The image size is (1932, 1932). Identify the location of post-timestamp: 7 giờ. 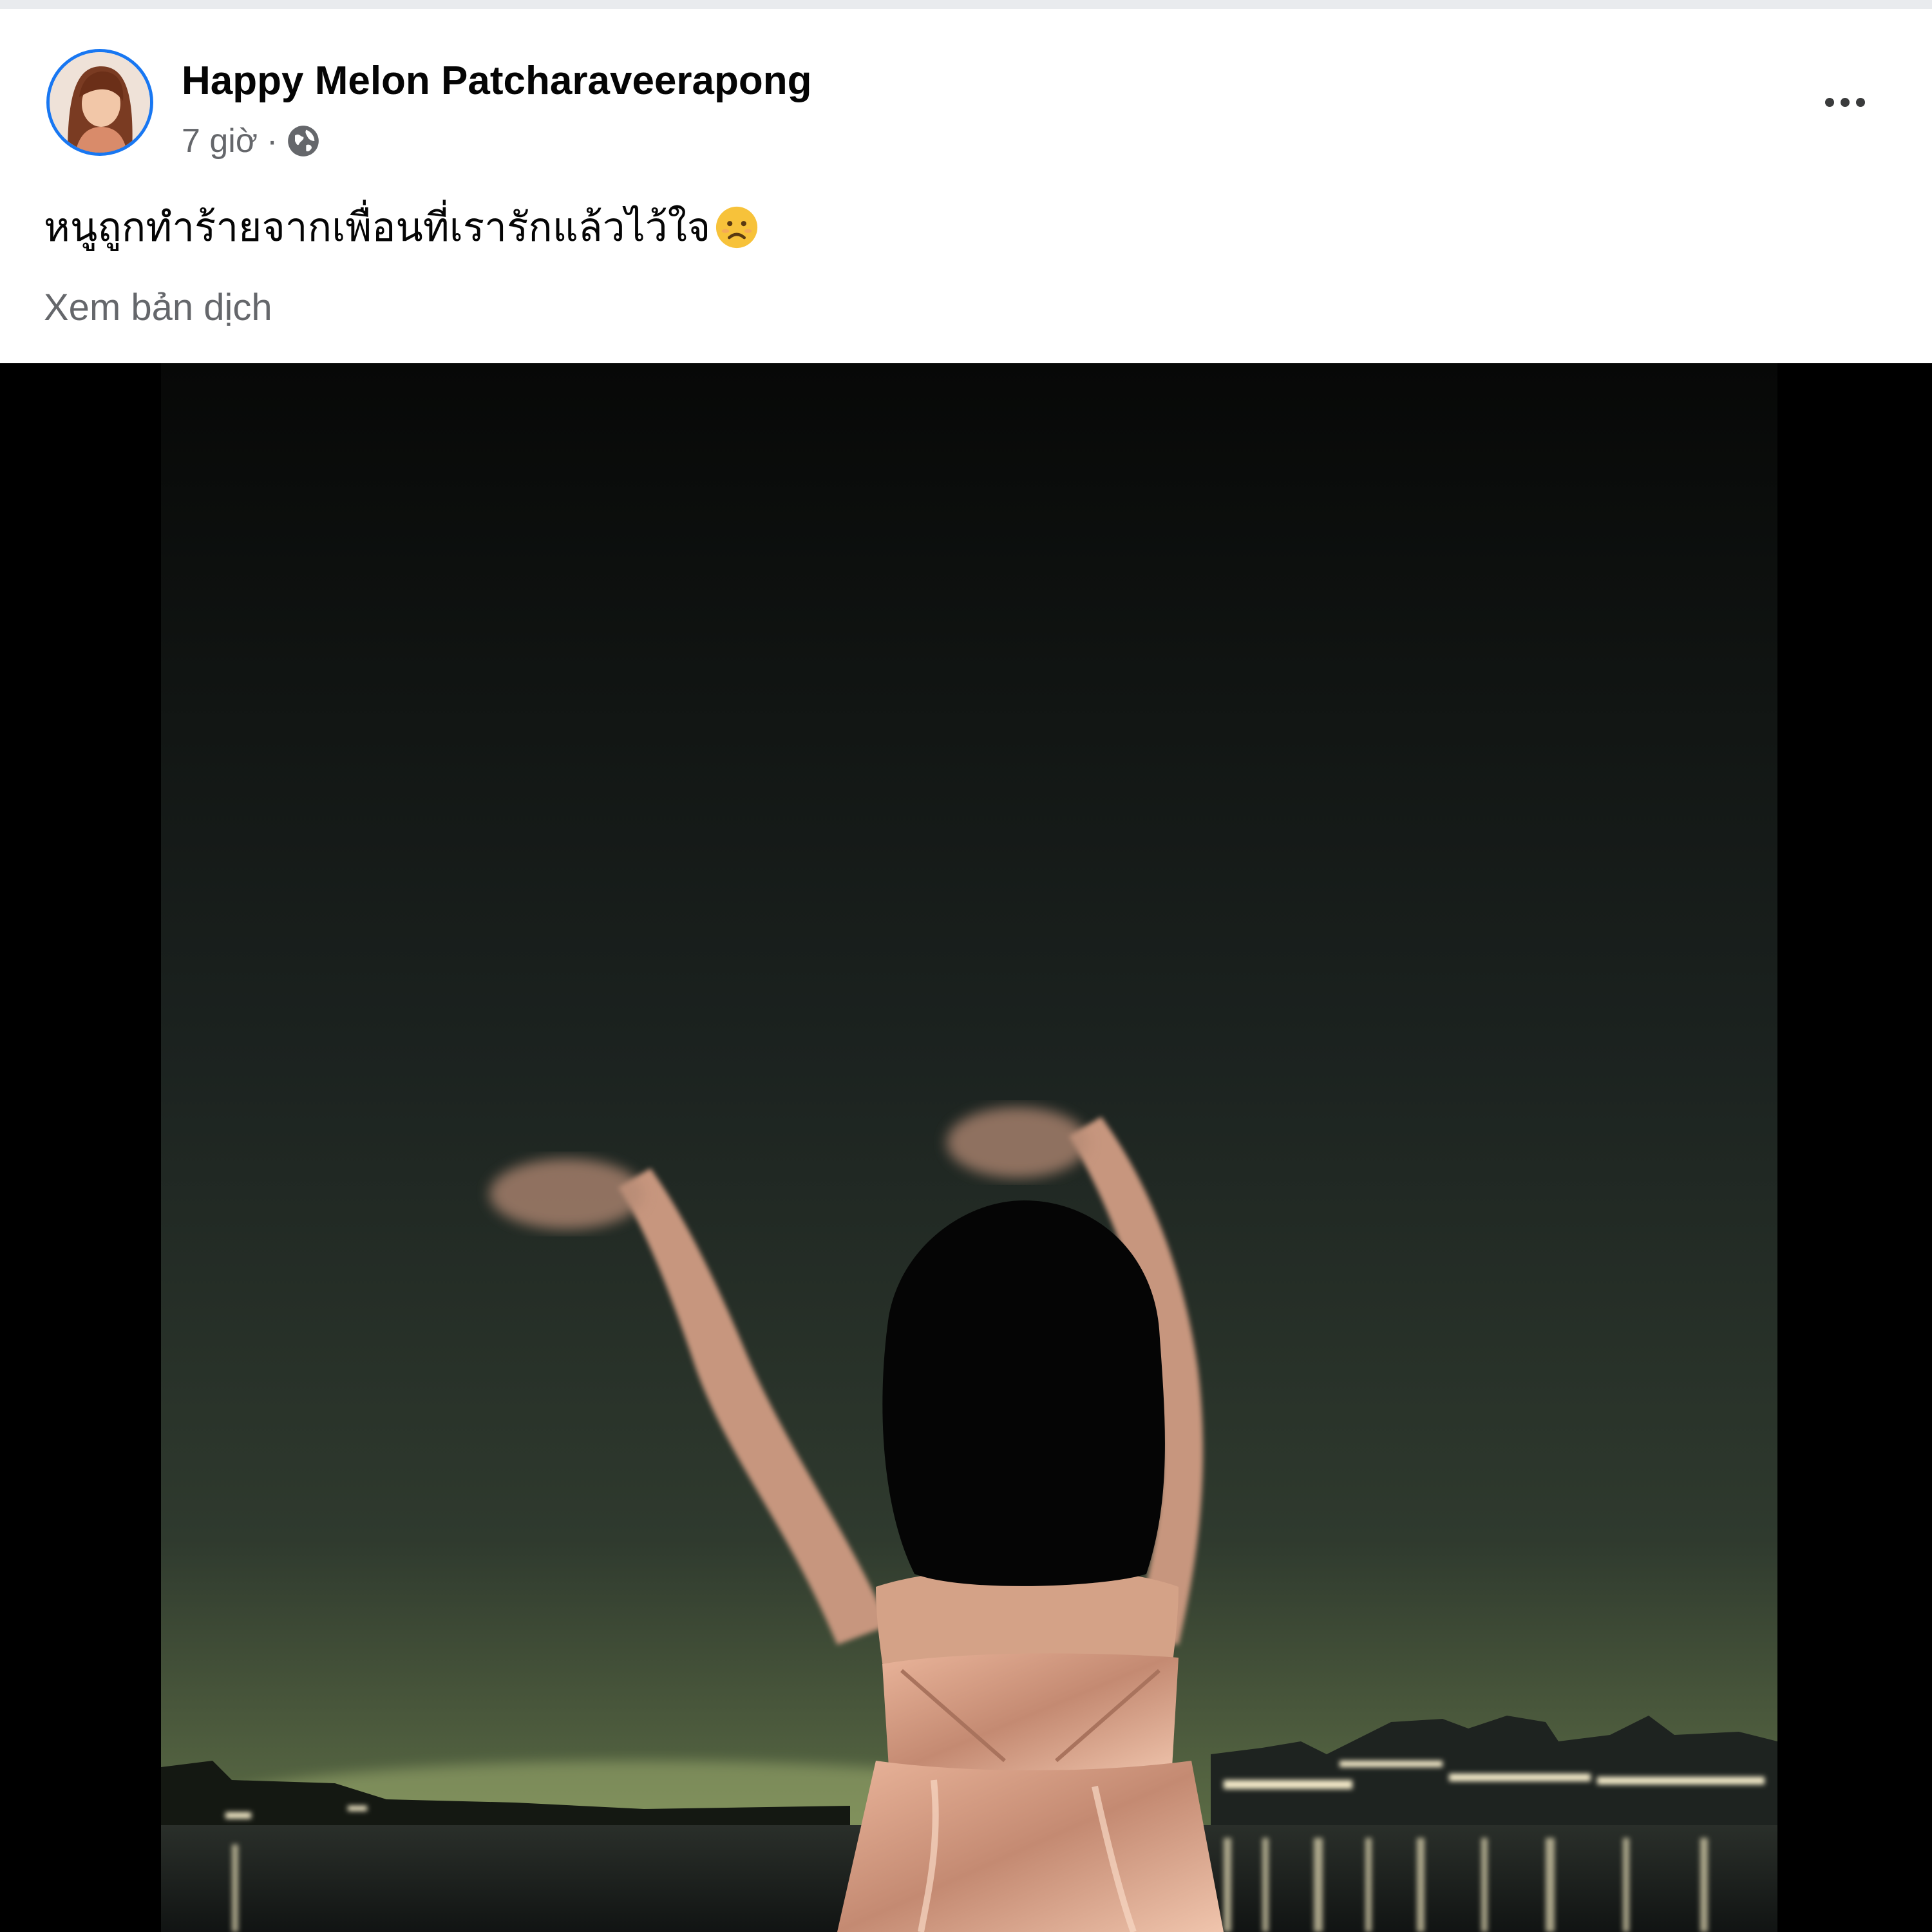
(220, 141).